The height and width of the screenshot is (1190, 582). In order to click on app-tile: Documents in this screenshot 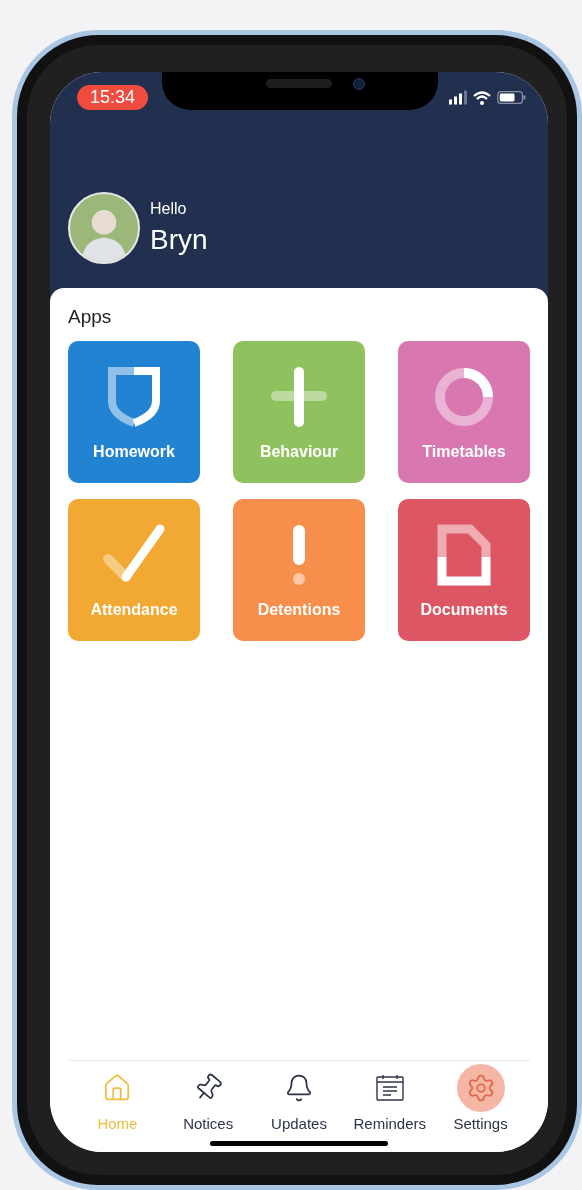, I will do `click(464, 570)`.